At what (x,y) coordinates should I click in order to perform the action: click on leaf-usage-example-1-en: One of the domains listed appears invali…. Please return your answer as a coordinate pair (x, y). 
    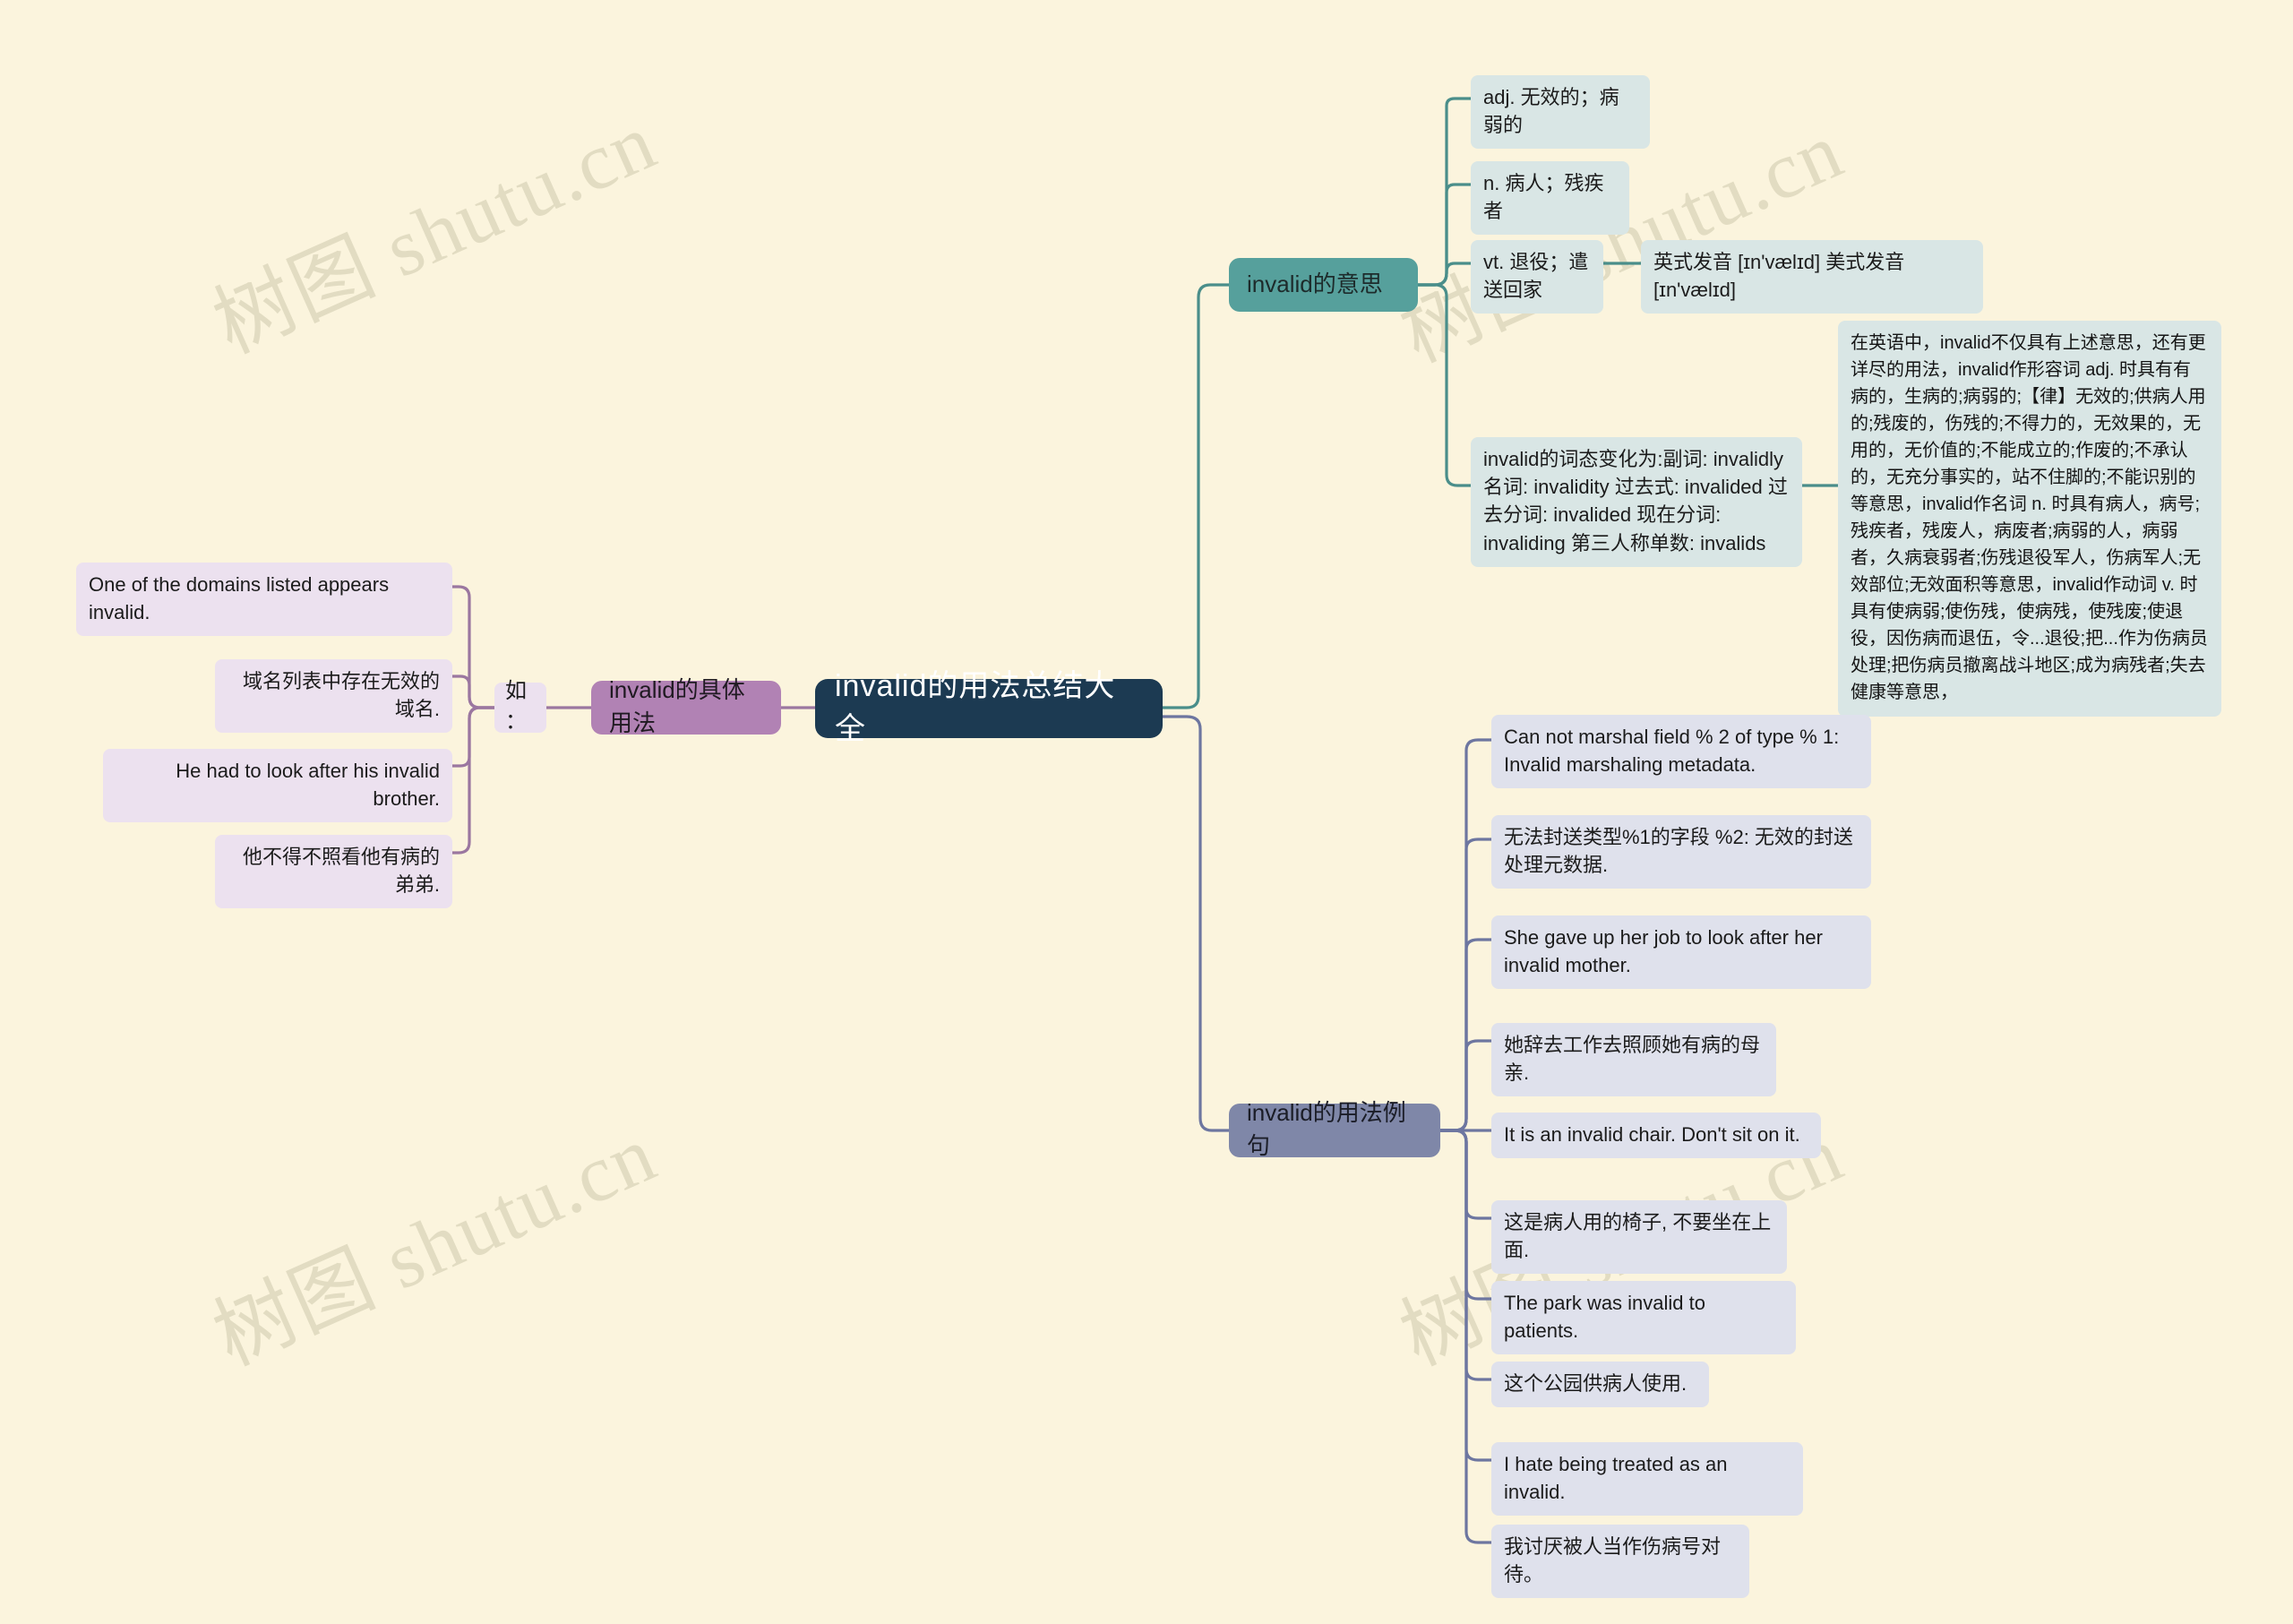
    Looking at the image, I should click on (264, 600).